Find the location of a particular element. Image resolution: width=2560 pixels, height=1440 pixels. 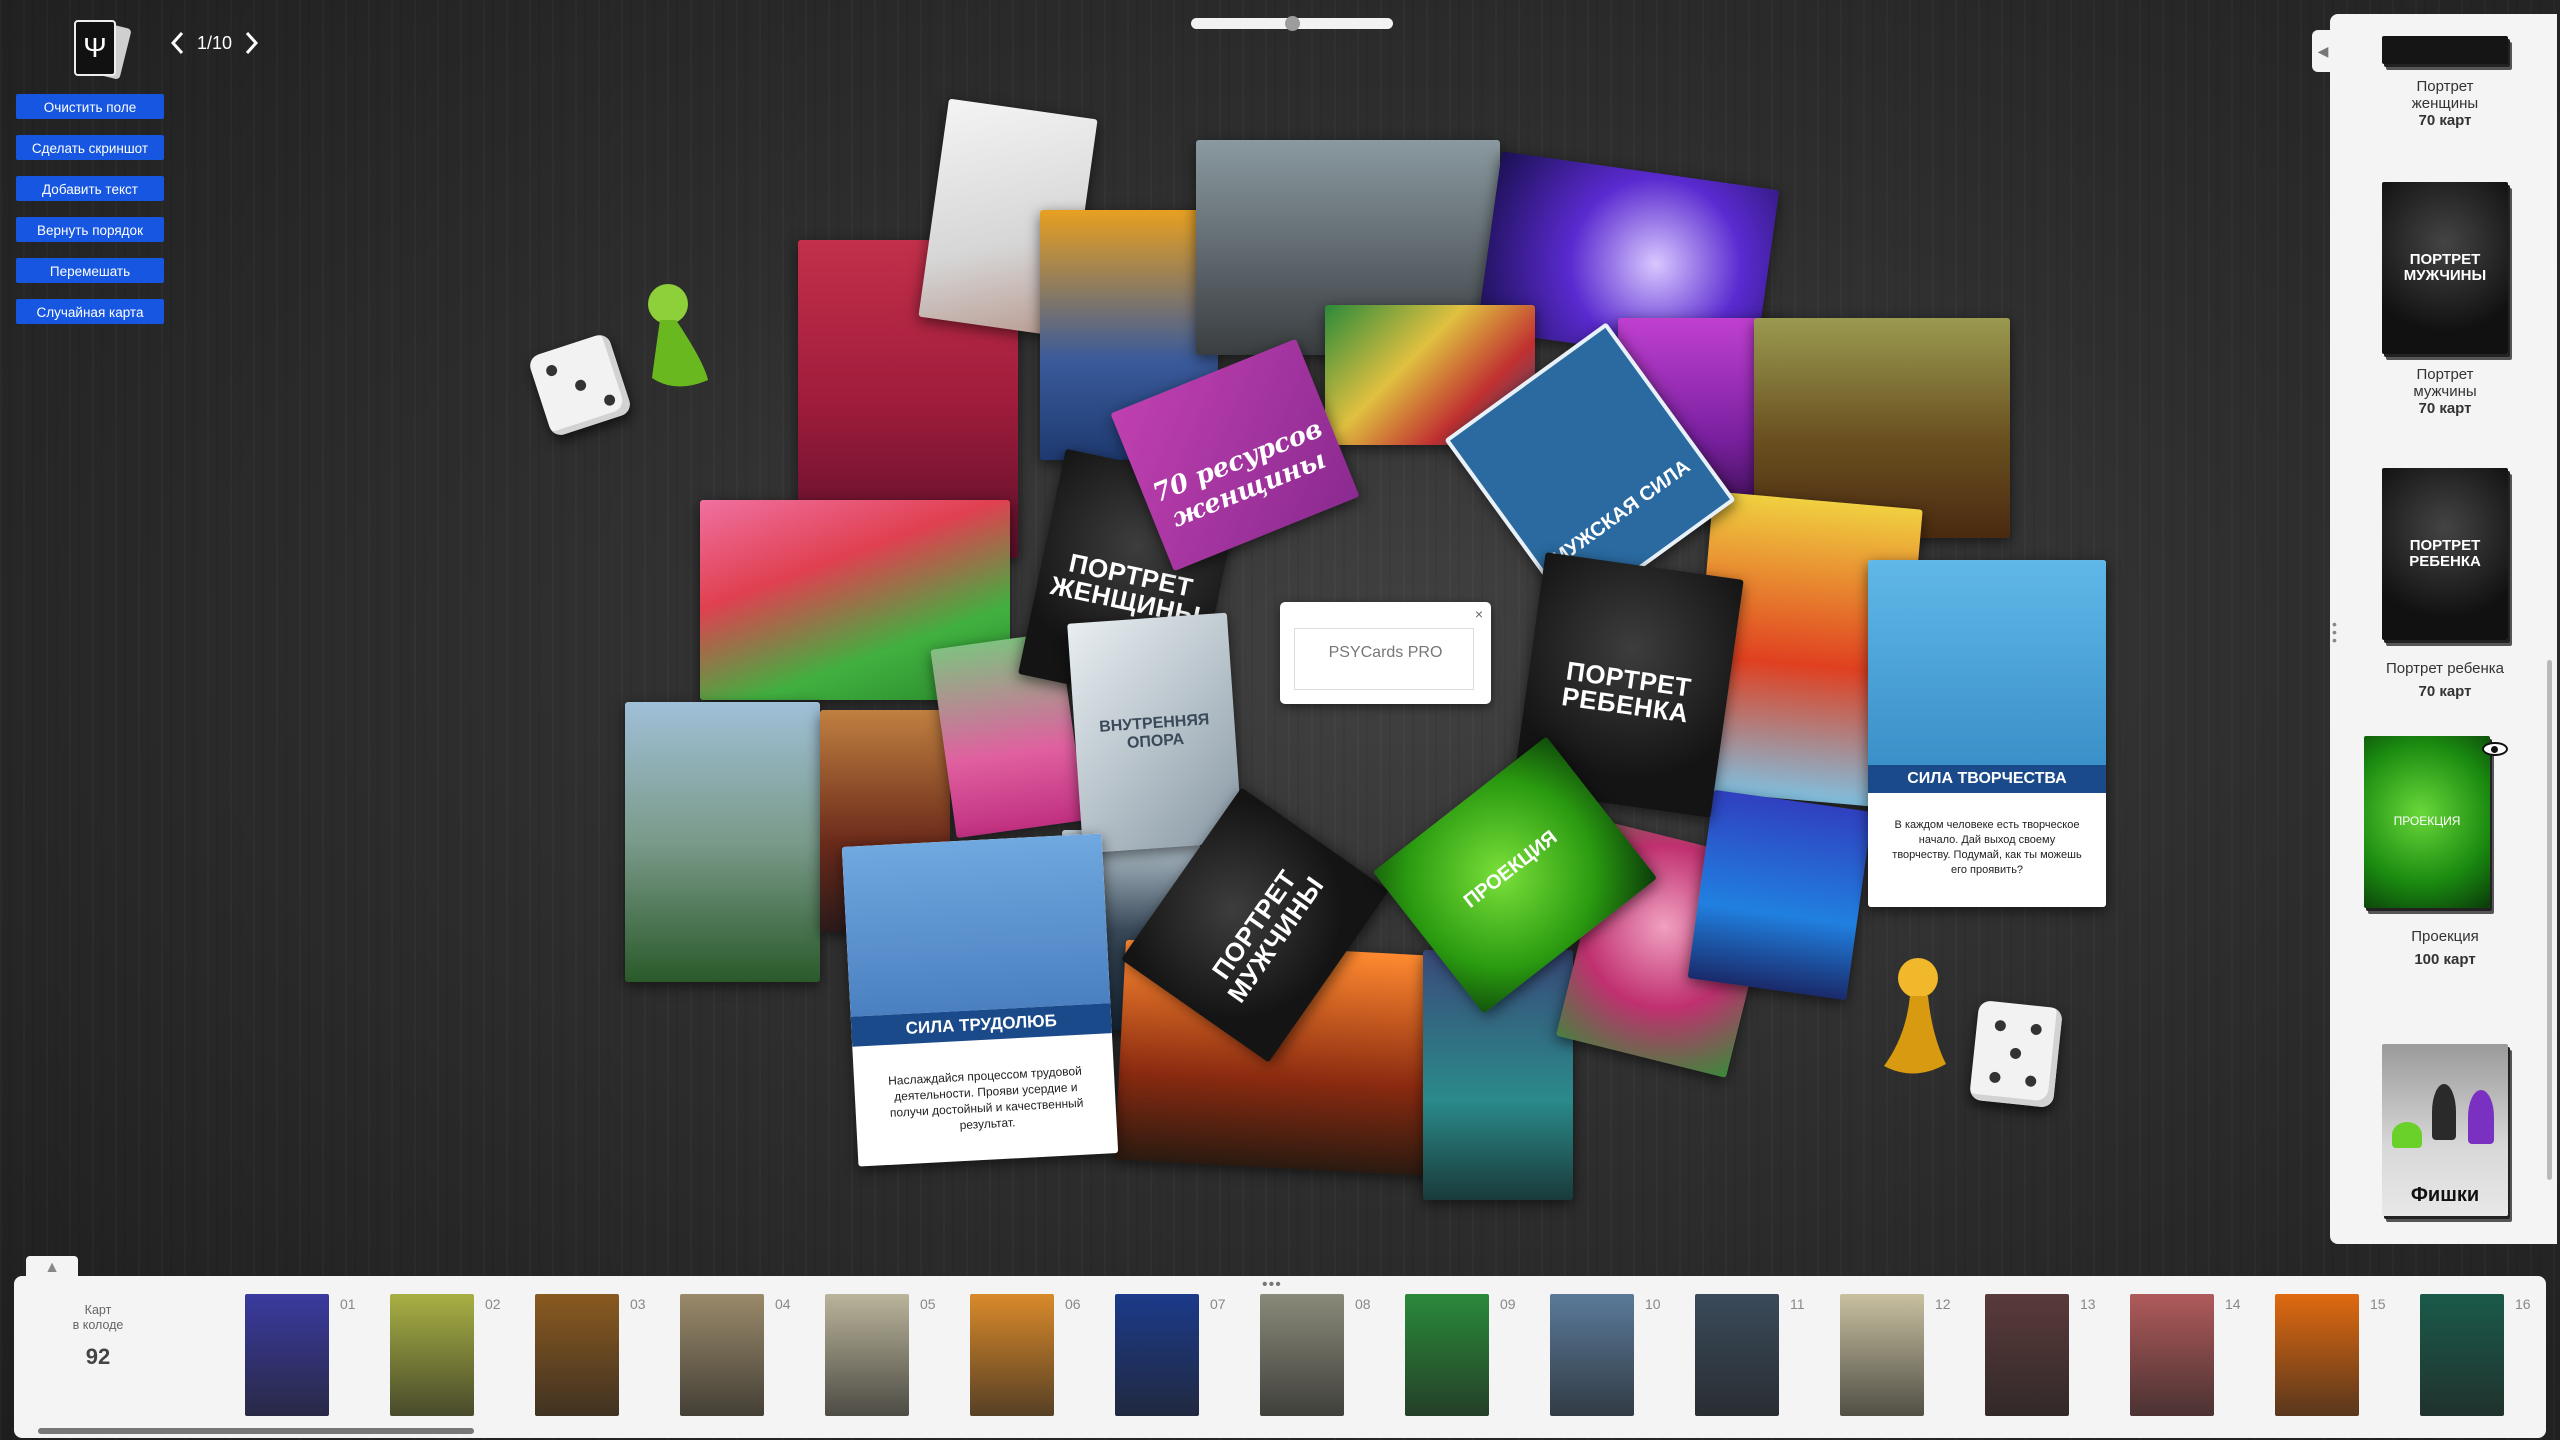

tray-card-number: 06 is located at coordinates (1073, 1304).